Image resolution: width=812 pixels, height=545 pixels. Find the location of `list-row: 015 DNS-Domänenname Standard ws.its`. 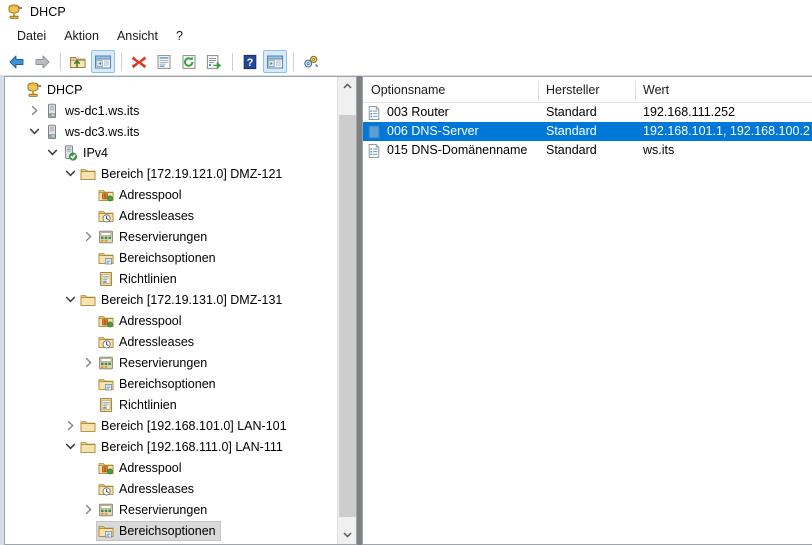

list-row: 015 DNS-Domänenname Standard ws.its is located at coordinates (587, 150).